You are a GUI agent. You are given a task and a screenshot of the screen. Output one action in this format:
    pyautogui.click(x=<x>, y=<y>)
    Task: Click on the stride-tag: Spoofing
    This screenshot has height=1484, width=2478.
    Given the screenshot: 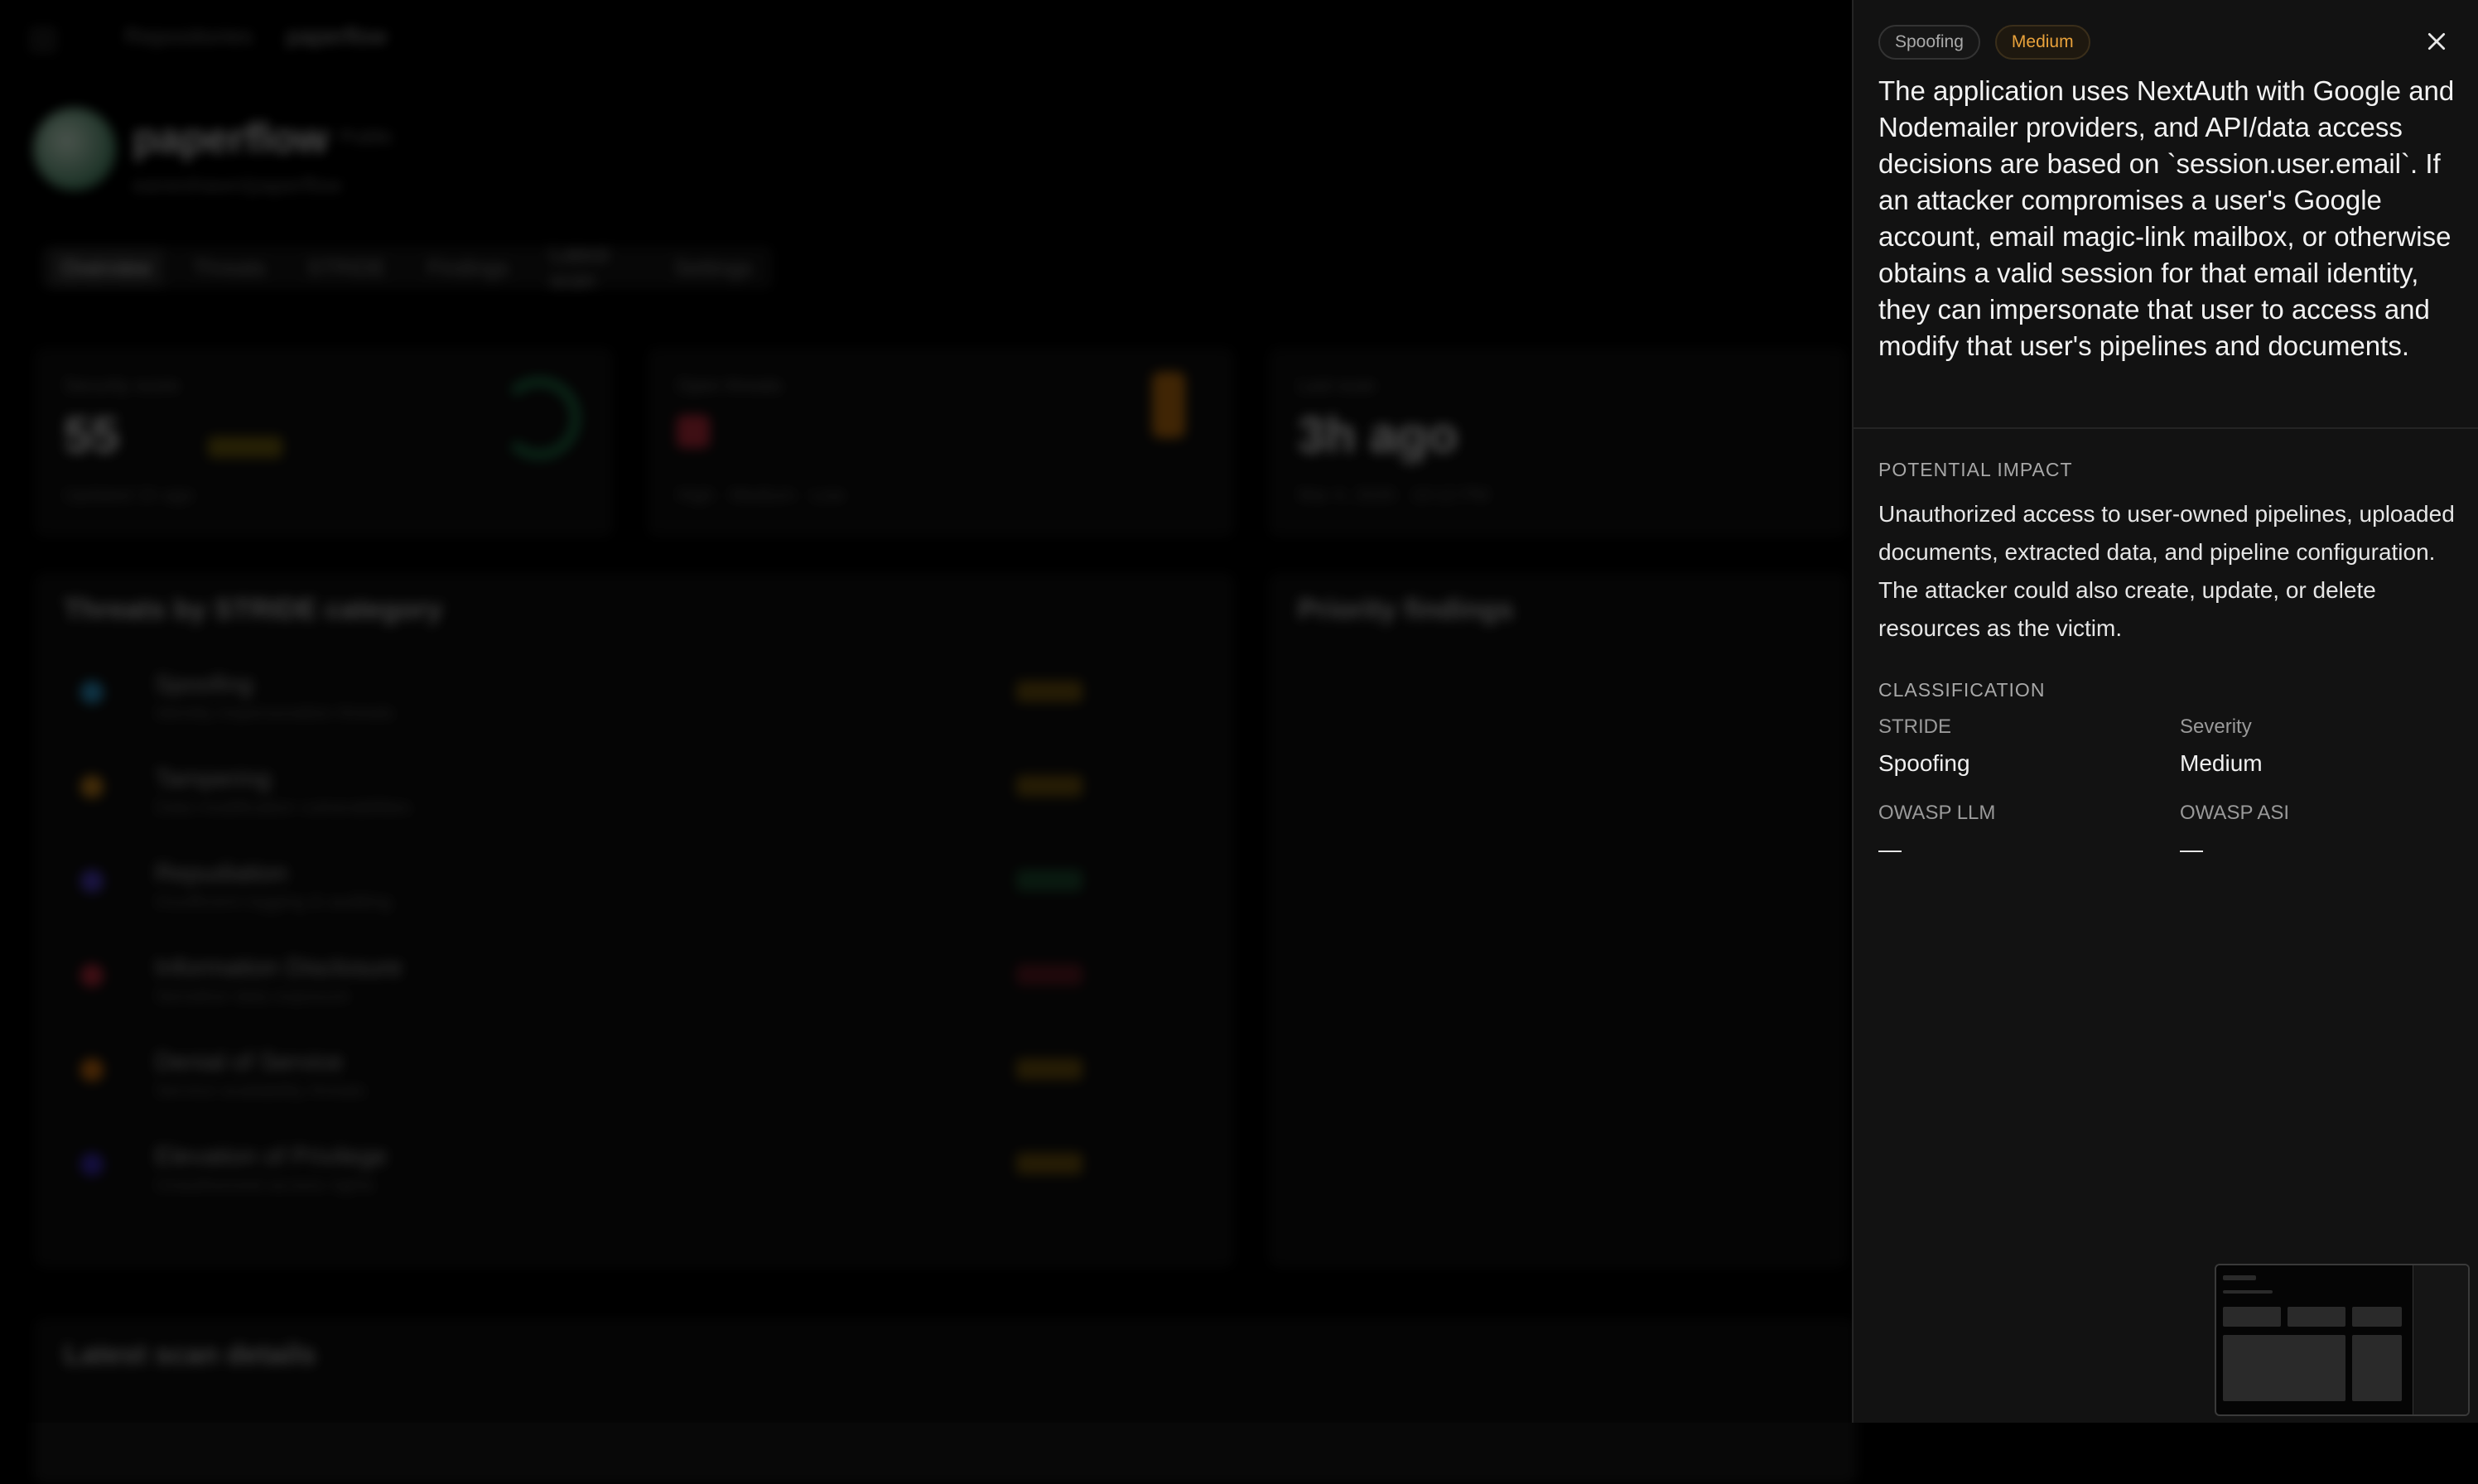 What is the action you would take?
    pyautogui.click(x=1929, y=42)
    